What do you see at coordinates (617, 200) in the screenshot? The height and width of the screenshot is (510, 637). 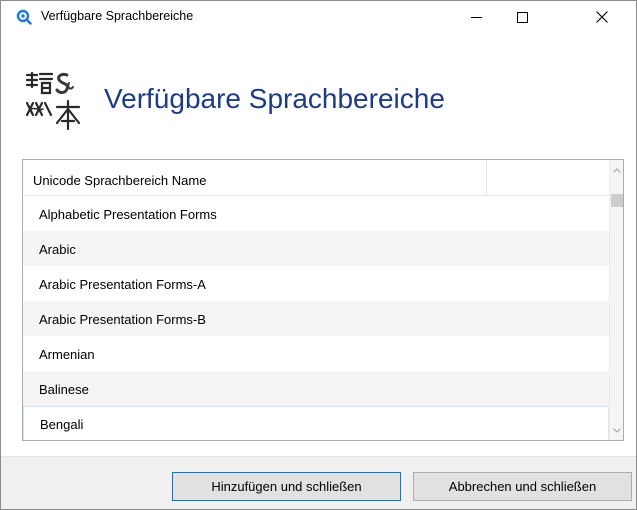 I see `scroll-thumb` at bounding box center [617, 200].